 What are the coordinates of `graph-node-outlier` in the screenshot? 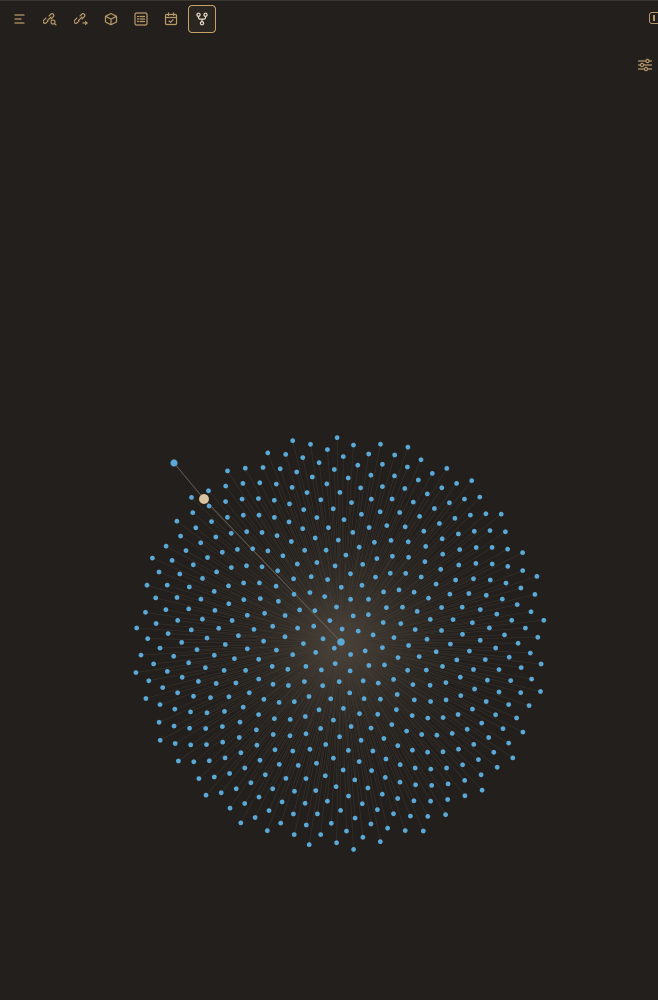 It's located at (174, 463).